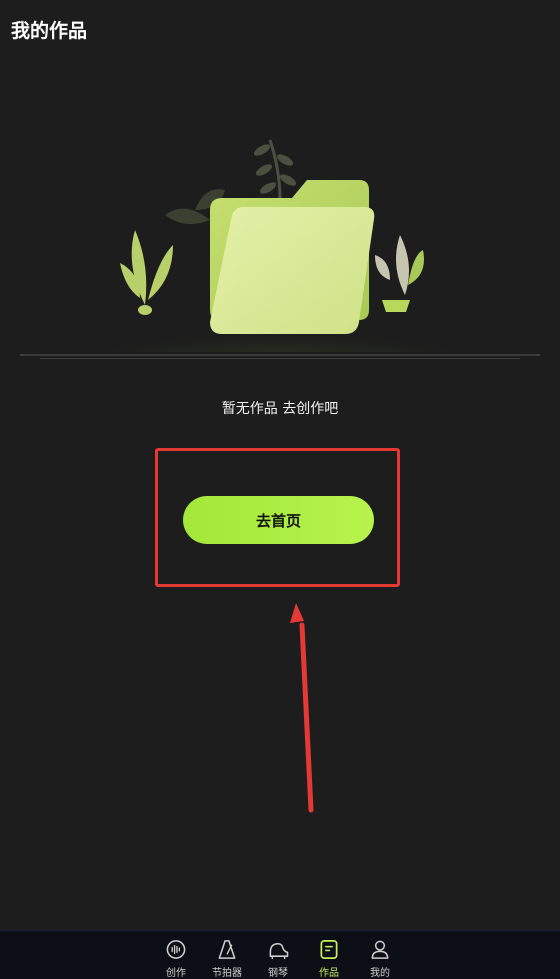  What do you see at coordinates (278, 520) in the screenshot?
I see `go-home-button: 去首页` at bounding box center [278, 520].